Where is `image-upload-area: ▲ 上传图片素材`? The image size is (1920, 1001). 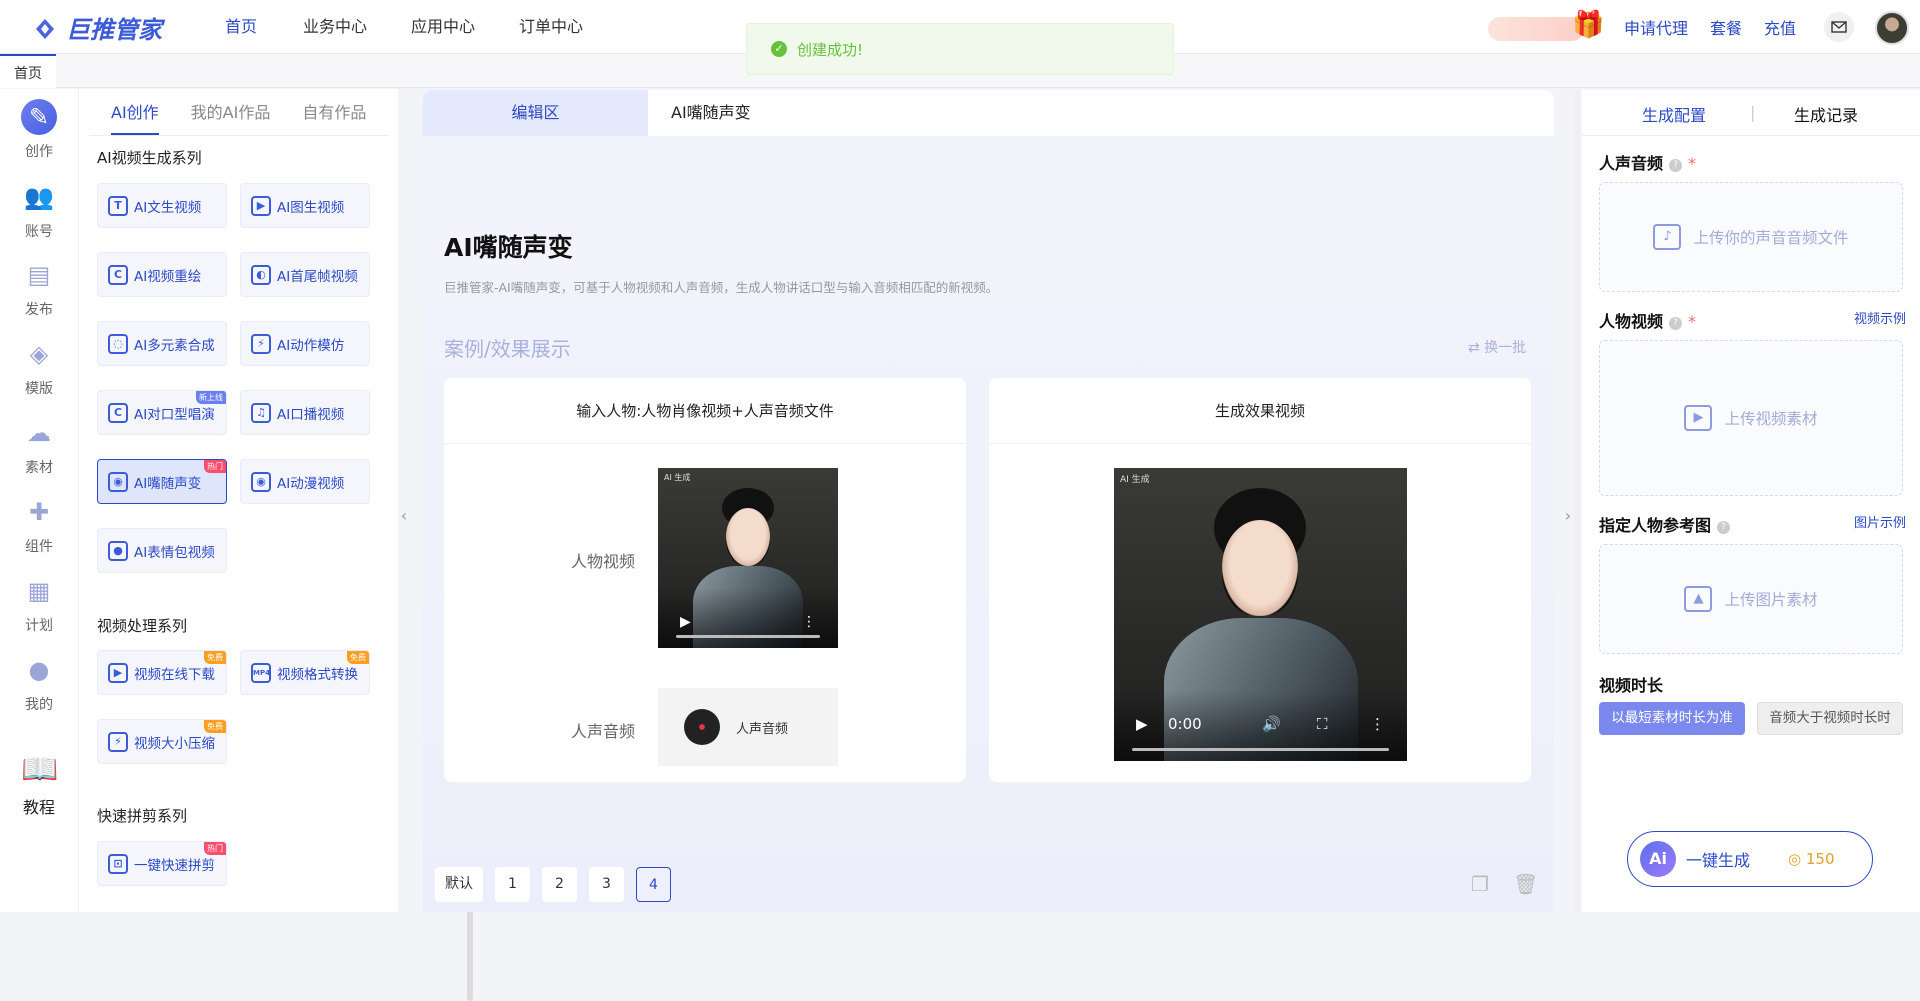
image-upload-area: ▲ 上传图片素材 is located at coordinates (1751, 599).